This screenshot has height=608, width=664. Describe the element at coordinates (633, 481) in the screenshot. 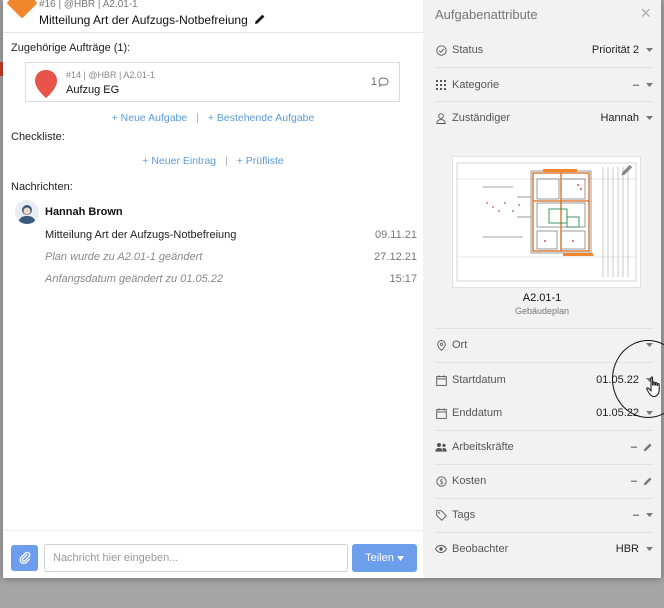

I see `costs-value: –` at that location.